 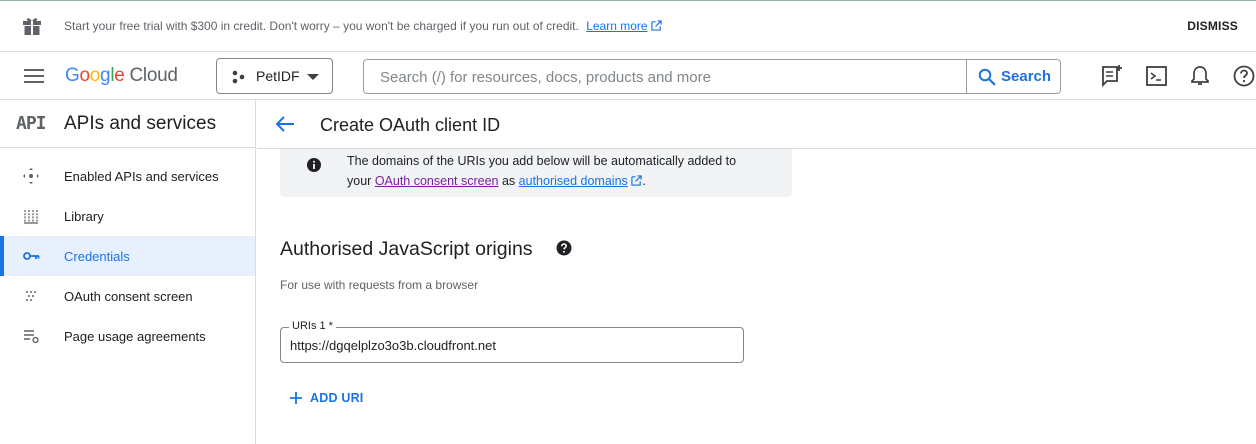 I want to click on project-name: PetIDF, so click(x=278, y=76).